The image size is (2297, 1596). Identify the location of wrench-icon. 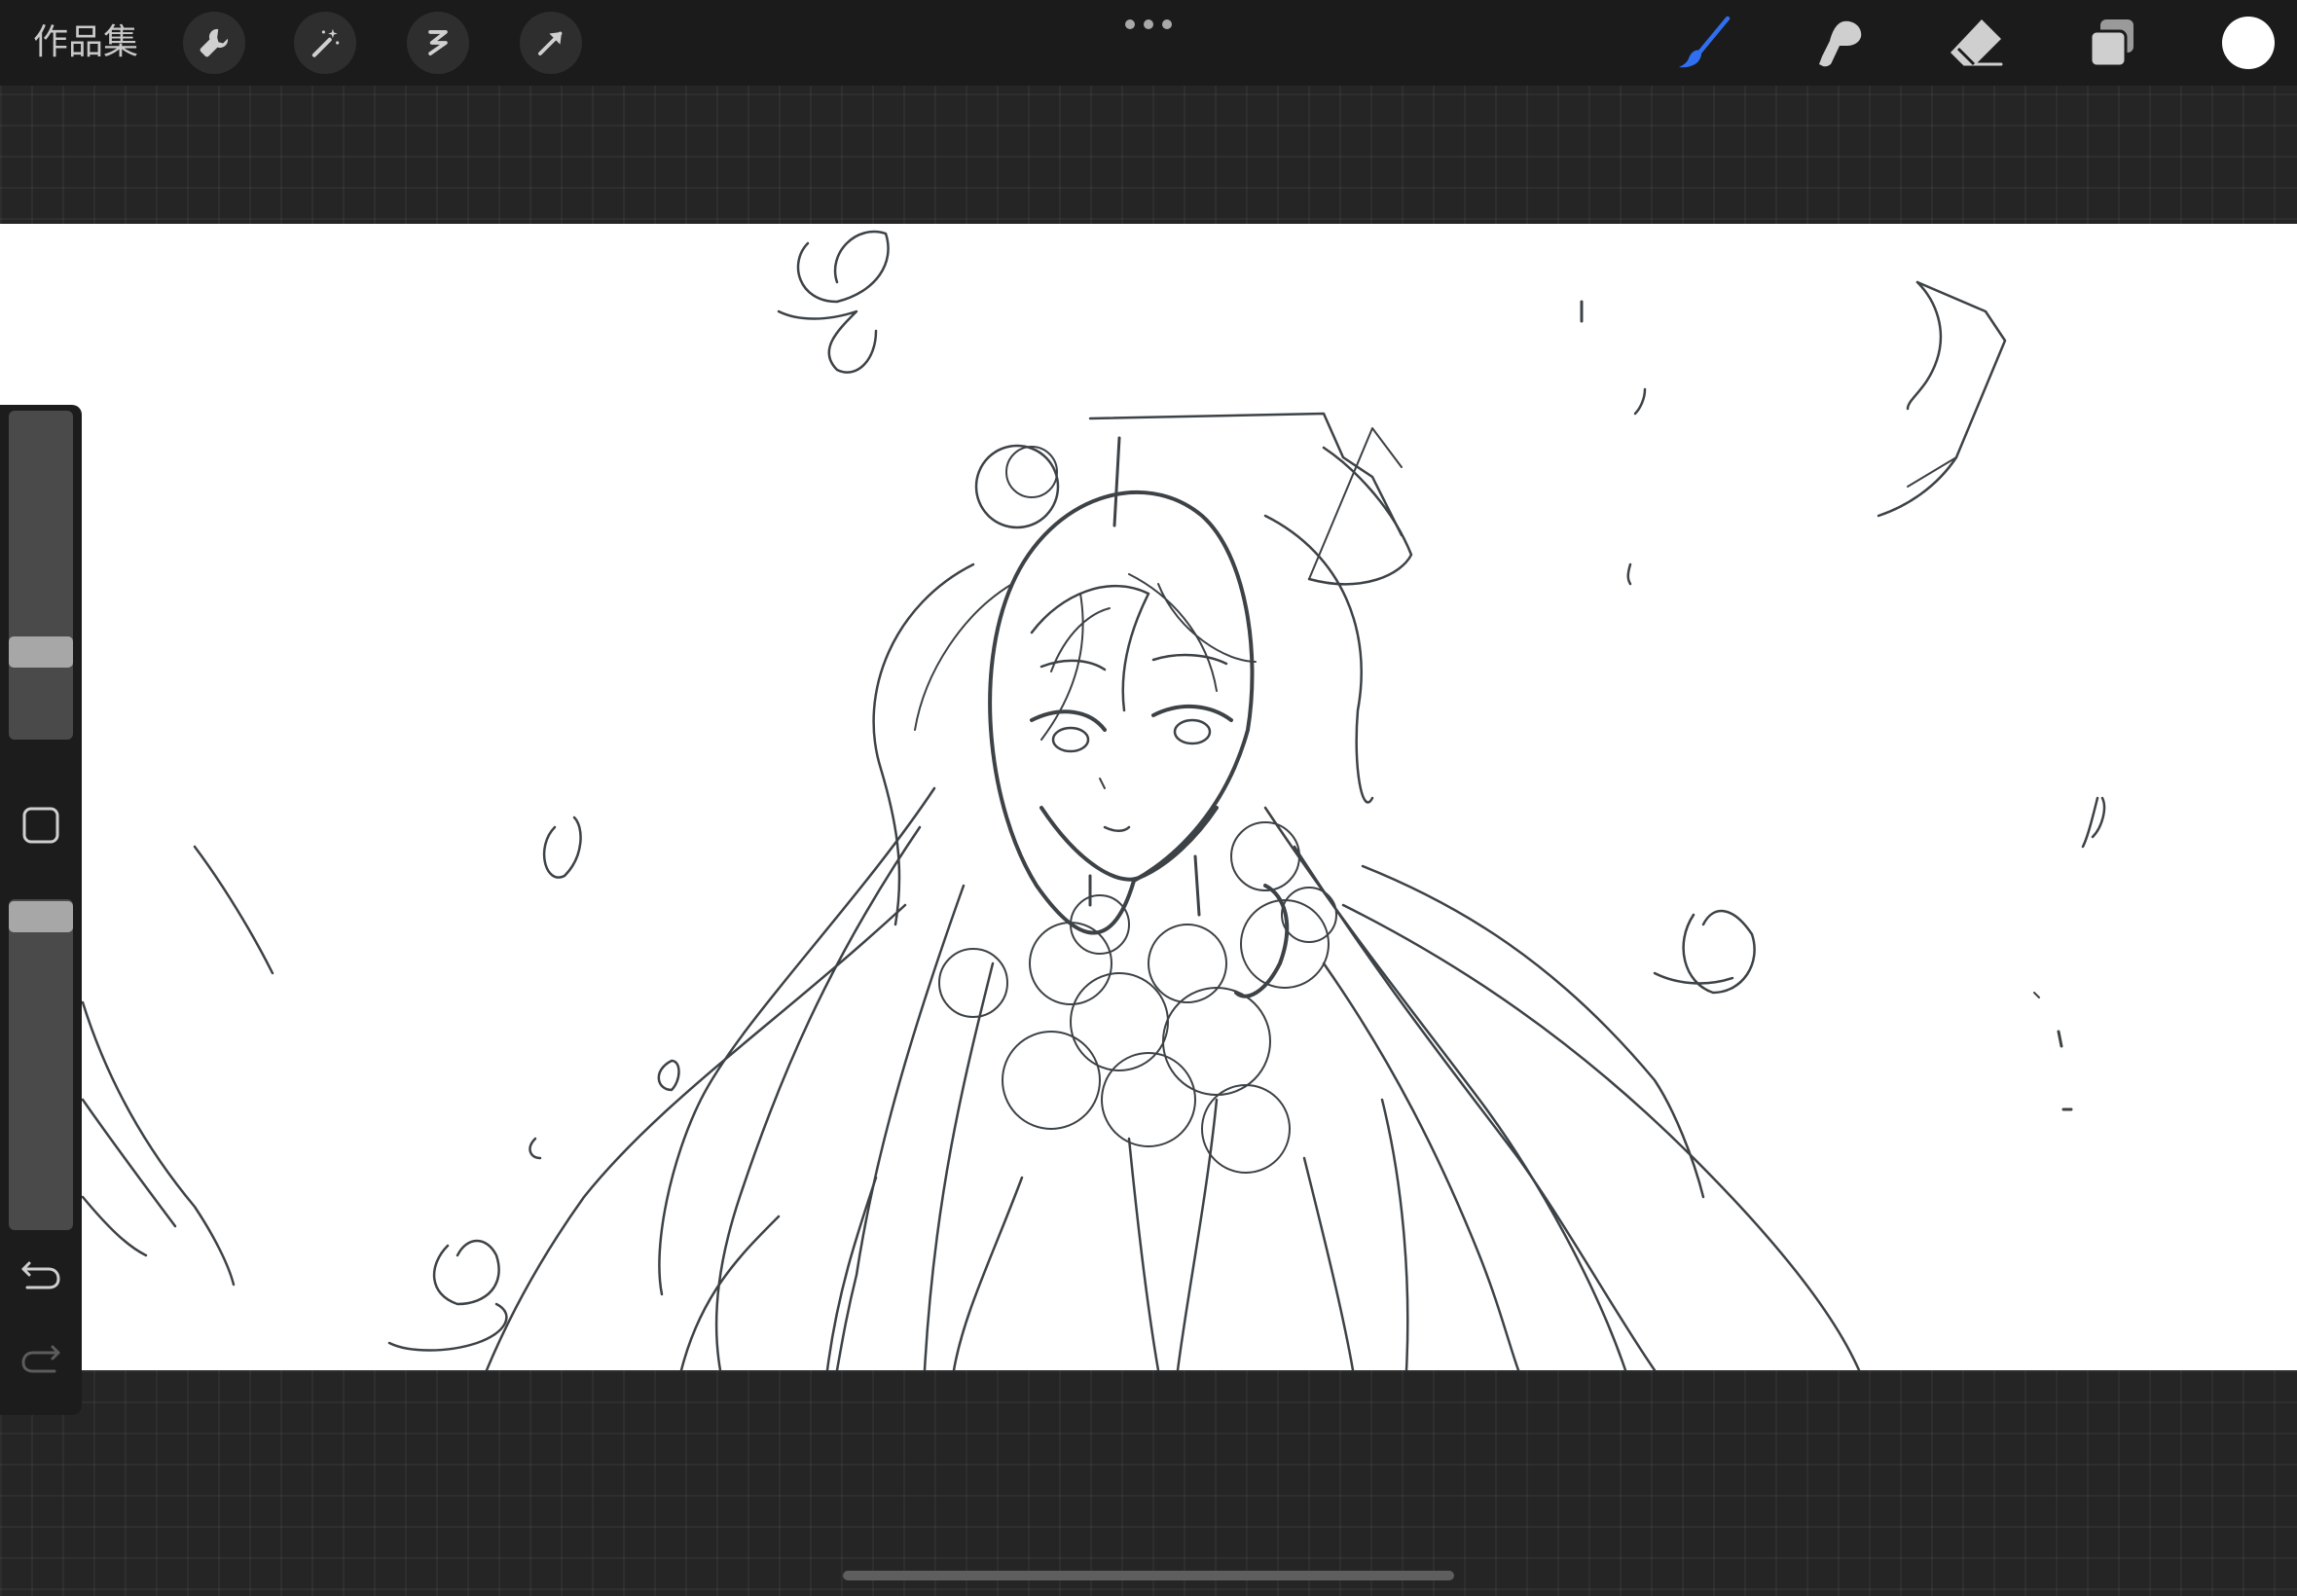
(214, 42).